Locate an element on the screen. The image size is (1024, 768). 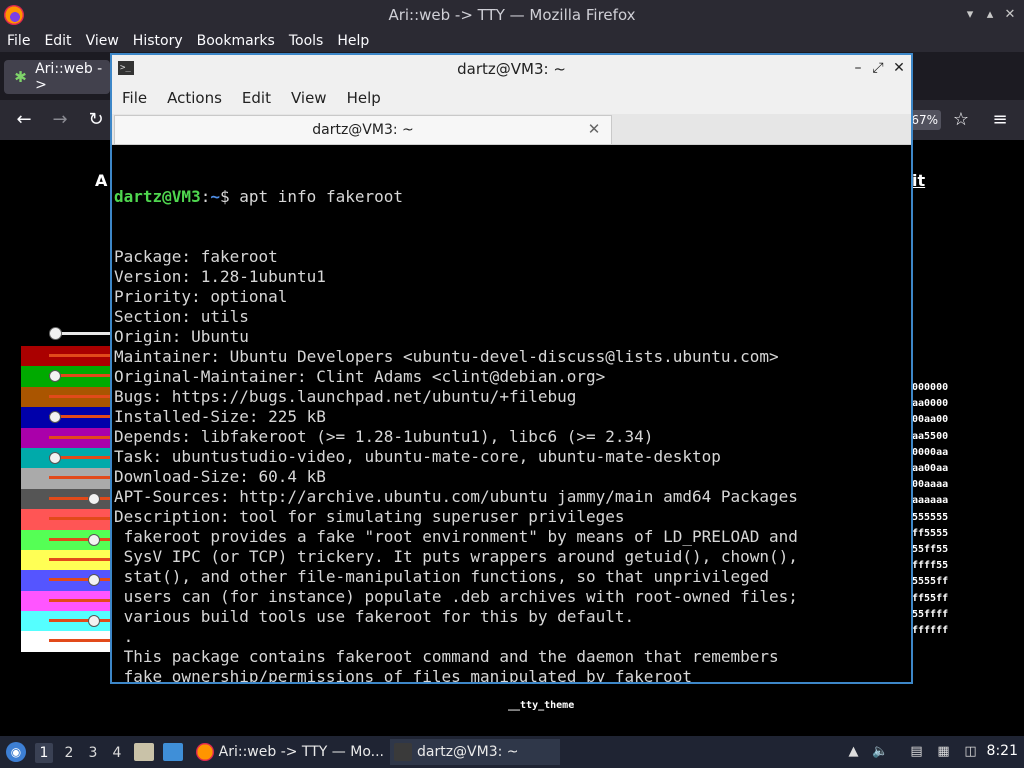
forward-arrow-icon: → is located at coordinates (60, 120).